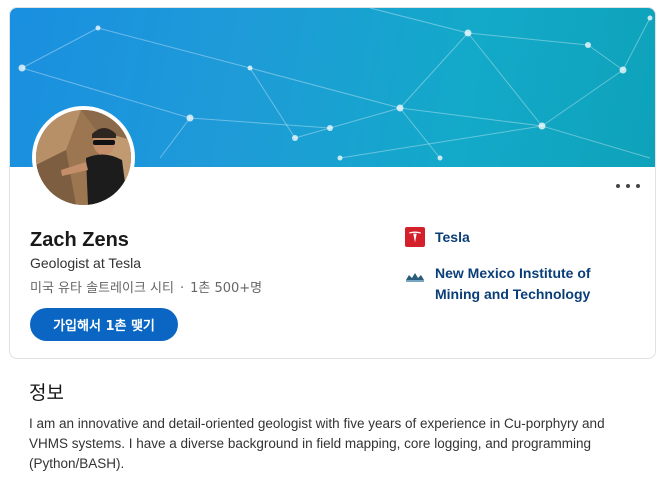 The image size is (658, 488). What do you see at coordinates (79, 240) in the screenshot?
I see `profile-name: Zach Zens` at bounding box center [79, 240].